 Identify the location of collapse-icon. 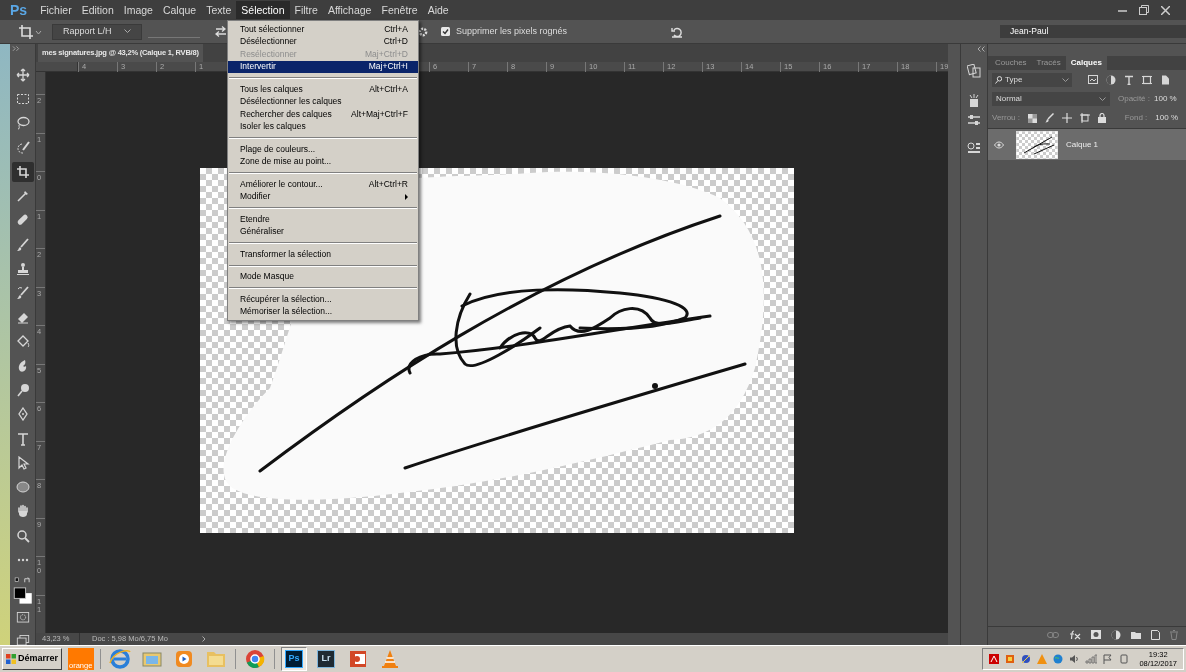
(981, 49).